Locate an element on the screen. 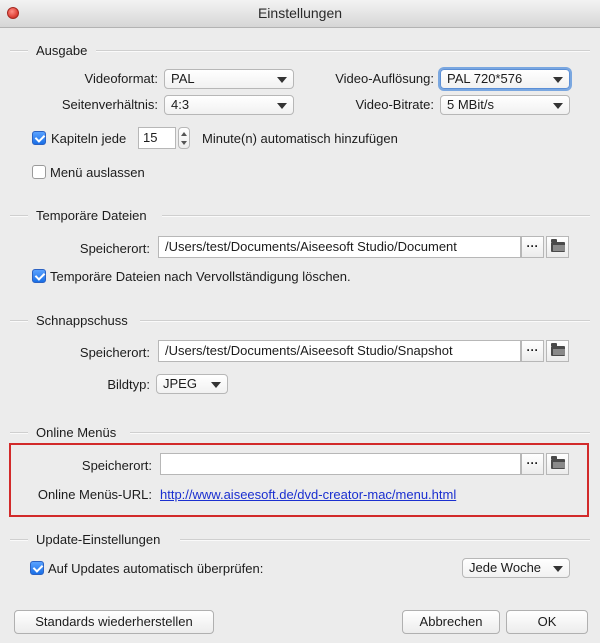 This screenshot has width=600, height=643. videoformat-label: Videoformat: is located at coordinates (121, 78).